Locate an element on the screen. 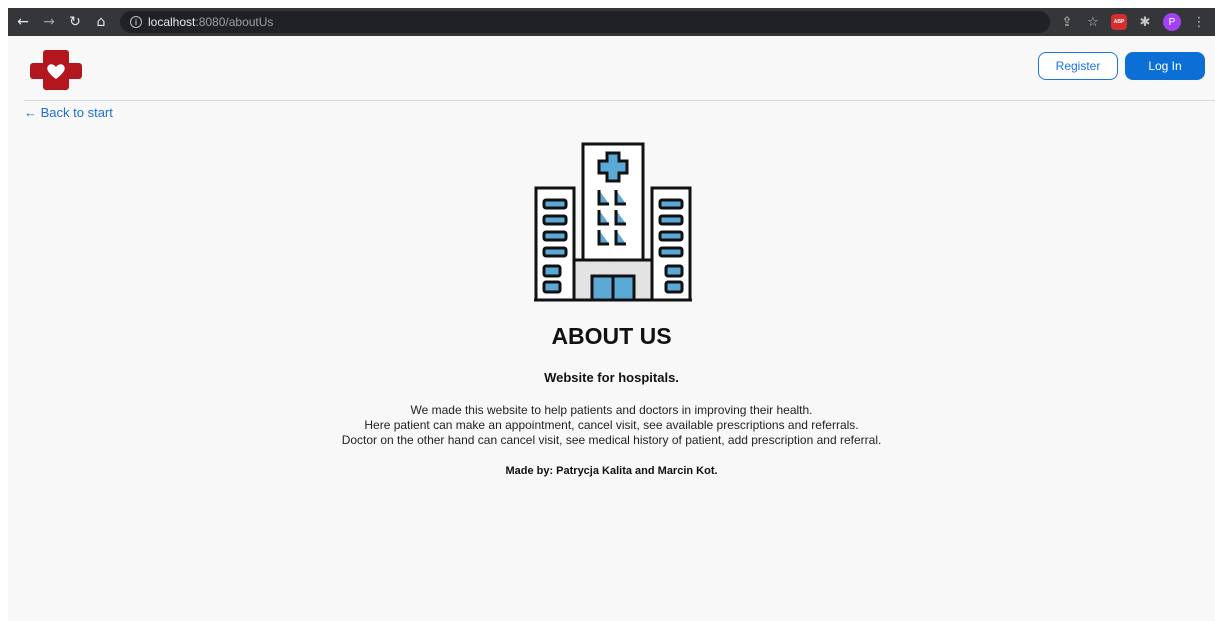  hospital-building-icon is located at coordinates (613, 222).